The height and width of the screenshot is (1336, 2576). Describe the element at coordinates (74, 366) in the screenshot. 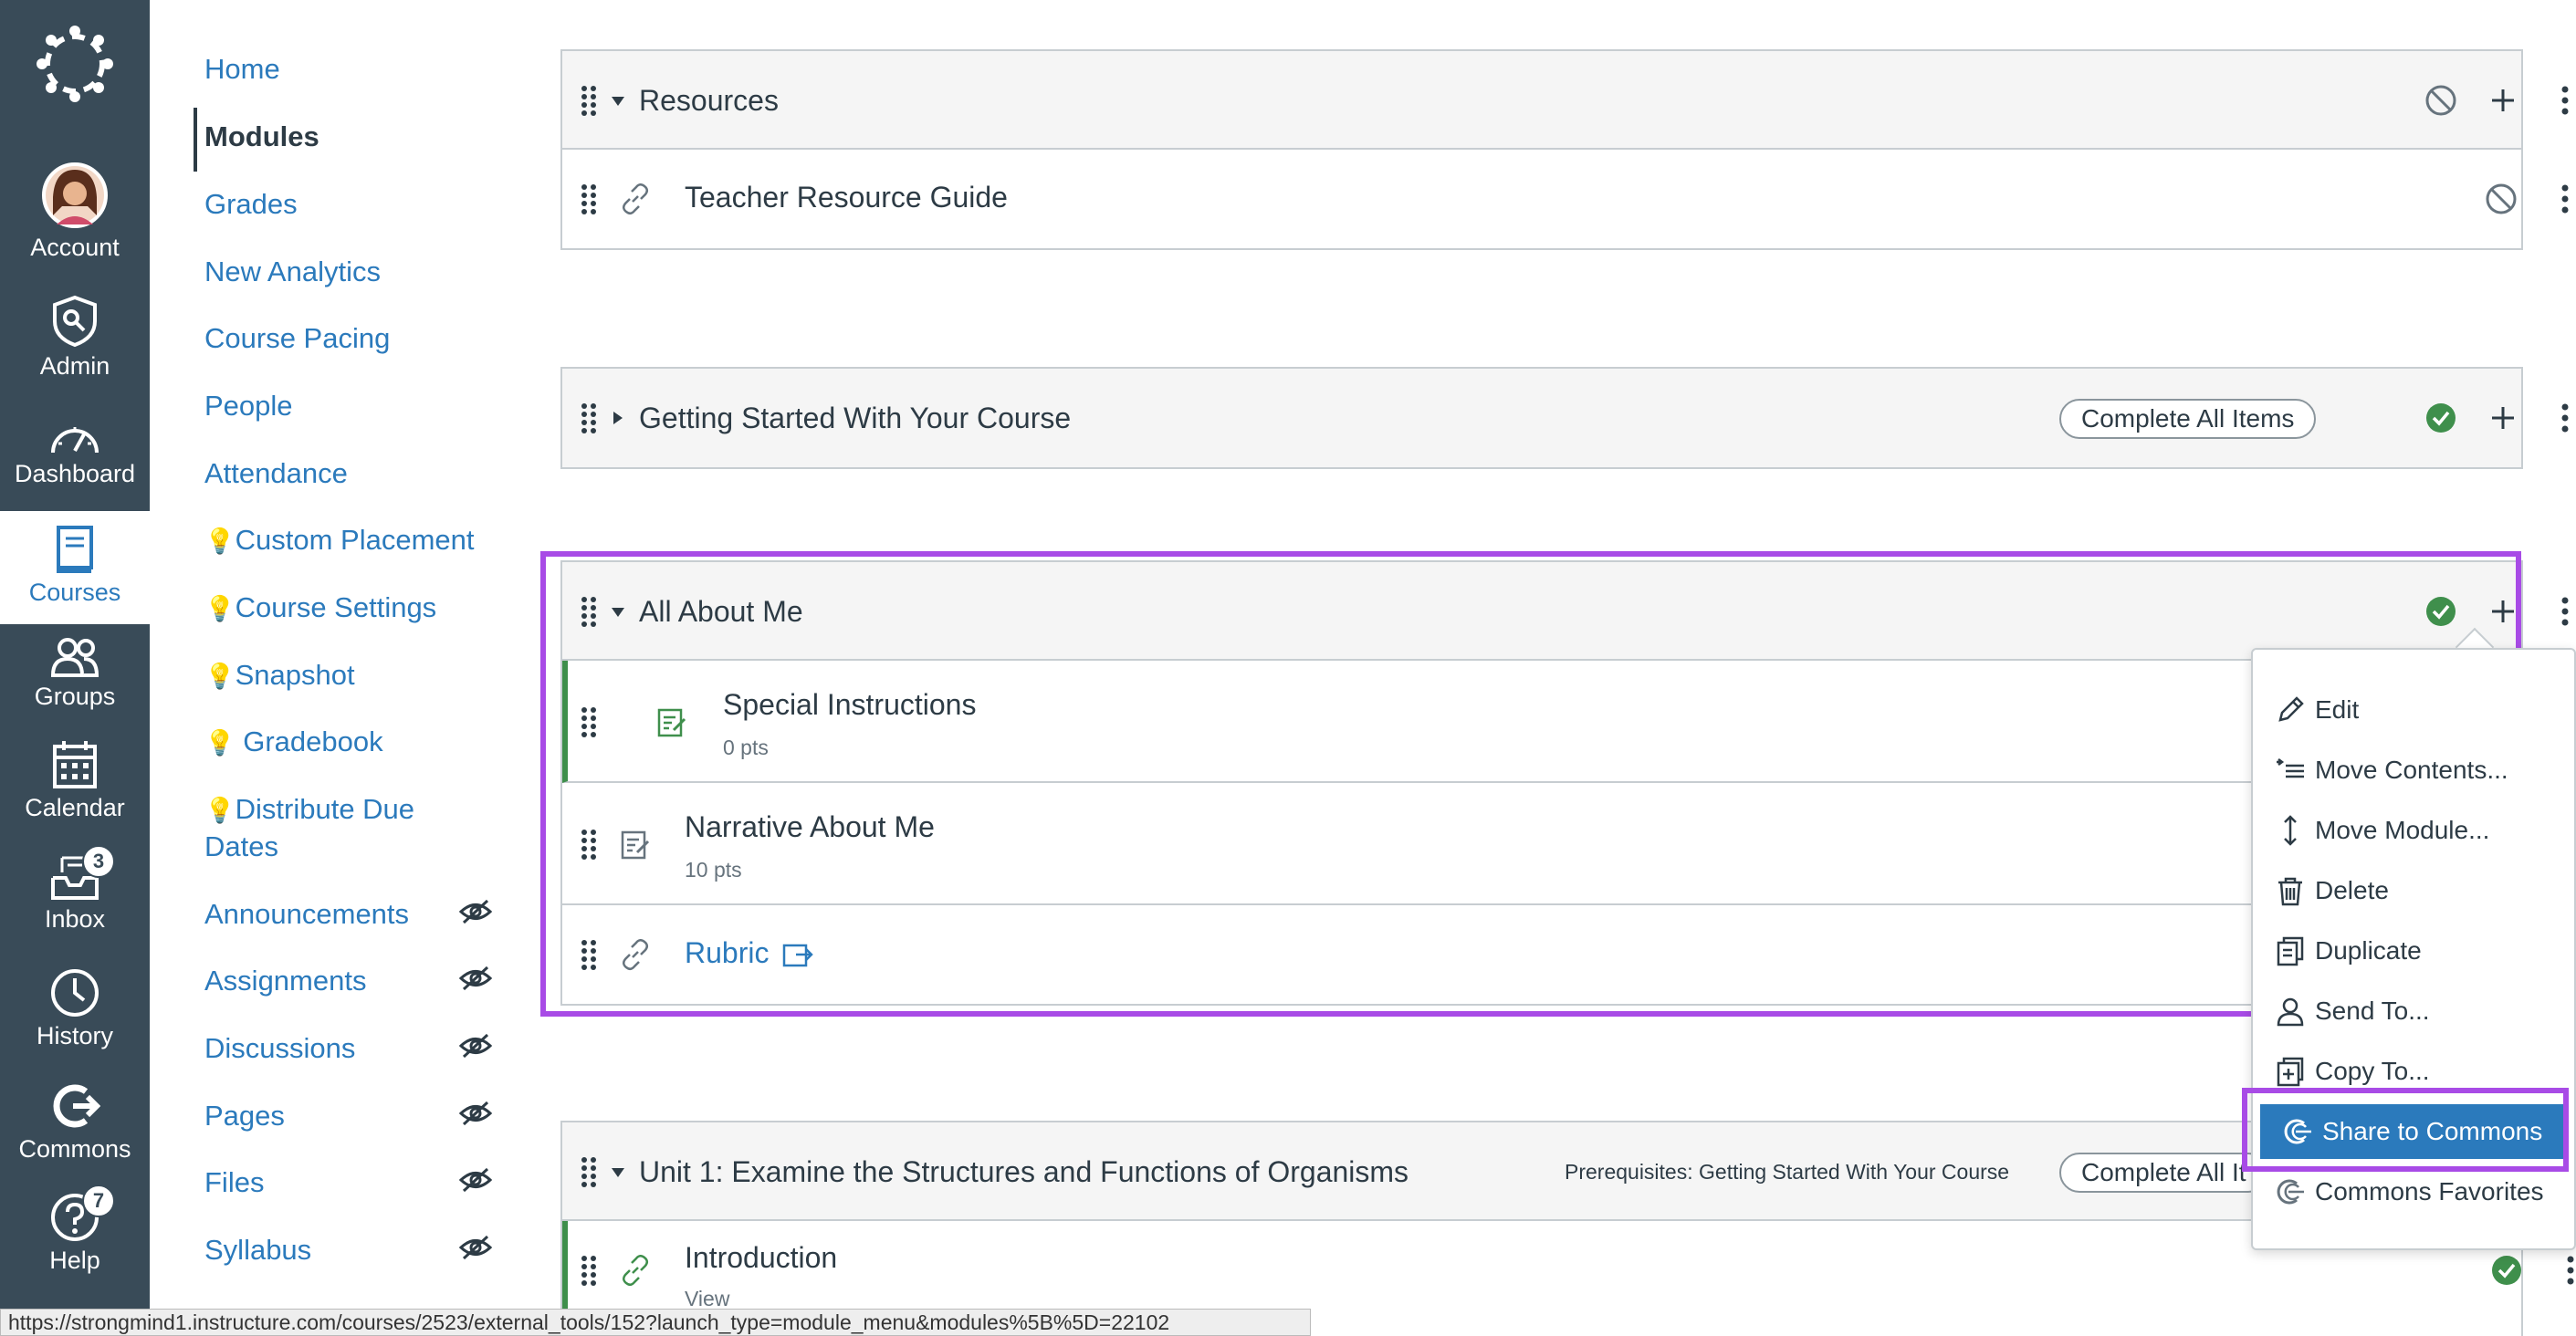

I see `nav-admin-label: Admin` at that location.